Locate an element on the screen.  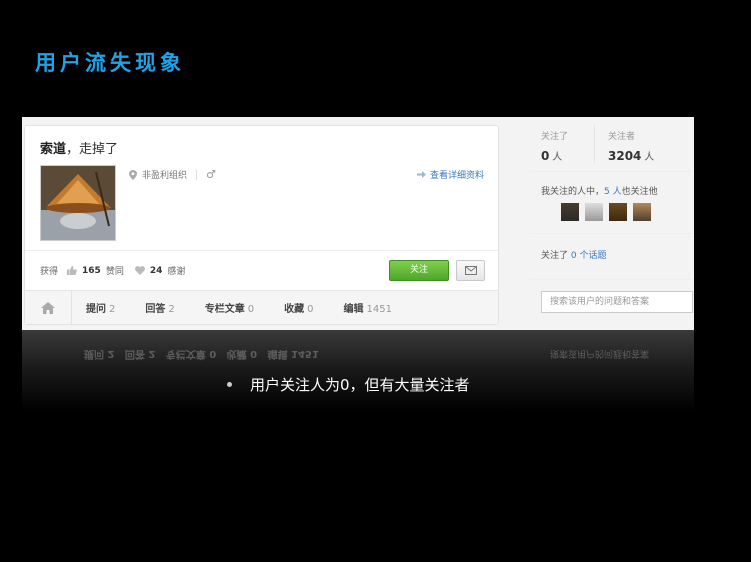
tab-edits: 编辑 1451 is located at coordinates (368, 307).